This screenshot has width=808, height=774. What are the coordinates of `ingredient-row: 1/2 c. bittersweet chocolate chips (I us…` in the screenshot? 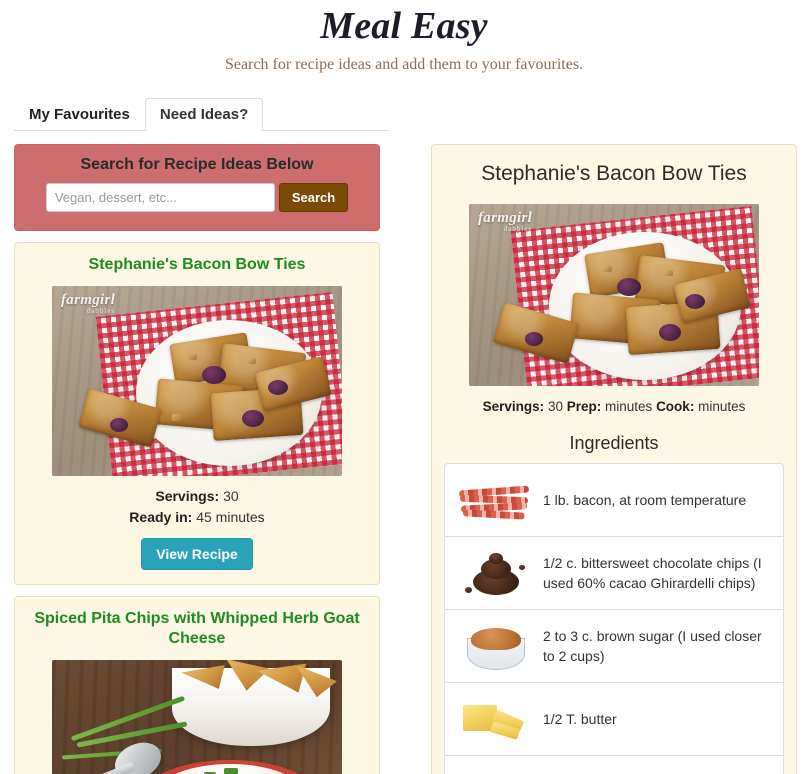 It's located at (614, 574).